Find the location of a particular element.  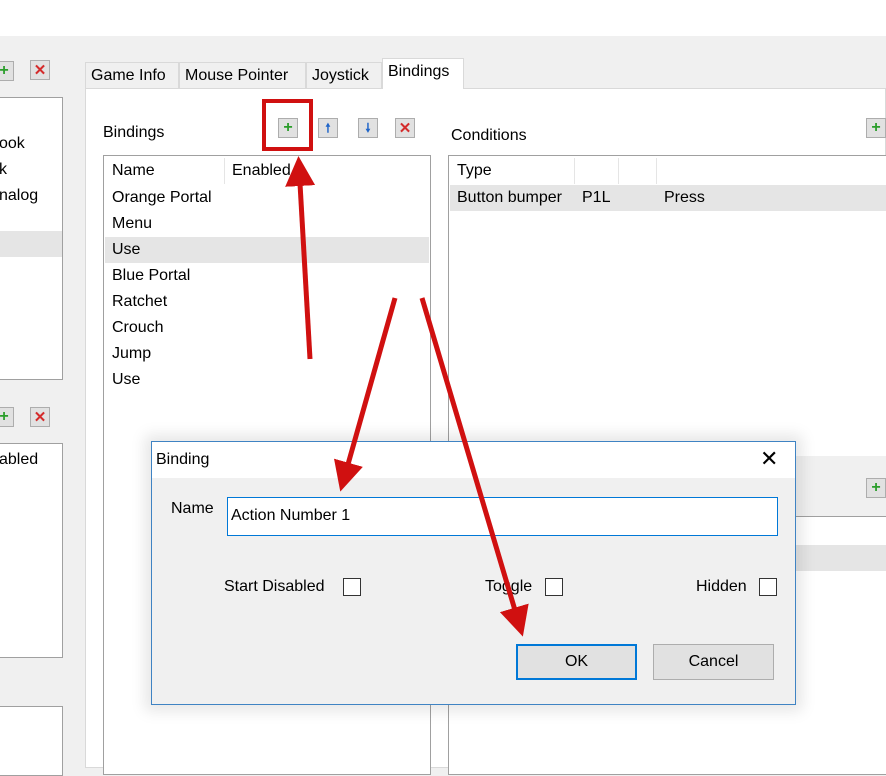

arrow-to-ok-button is located at coordinates (474, 467).